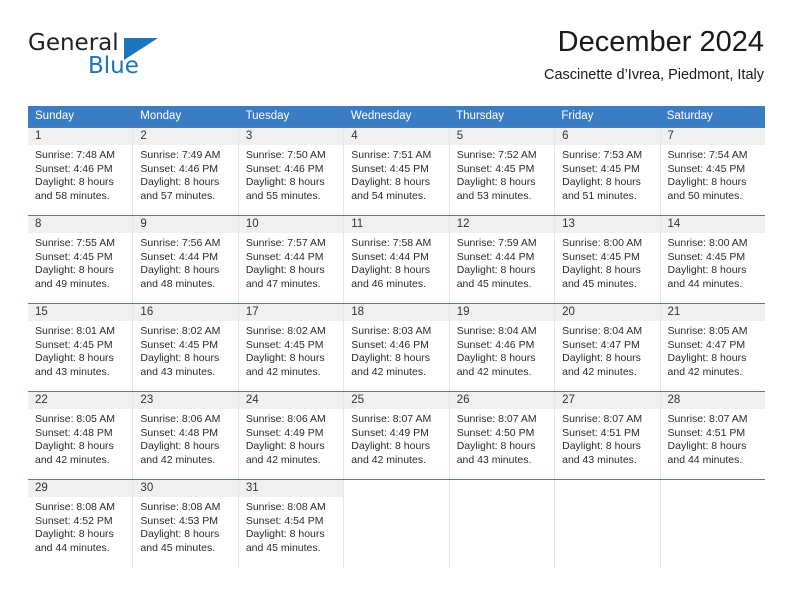 This screenshot has height=612, width=792. I want to click on day-number: 15, so click(41, 312).